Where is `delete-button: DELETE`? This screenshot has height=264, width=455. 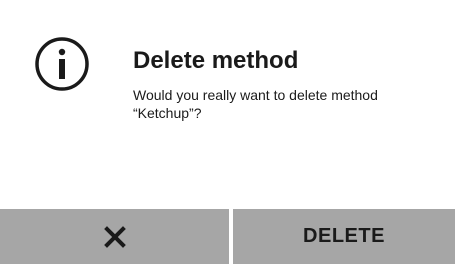
delete-button: DELETE is located at coordinates (344, 236).